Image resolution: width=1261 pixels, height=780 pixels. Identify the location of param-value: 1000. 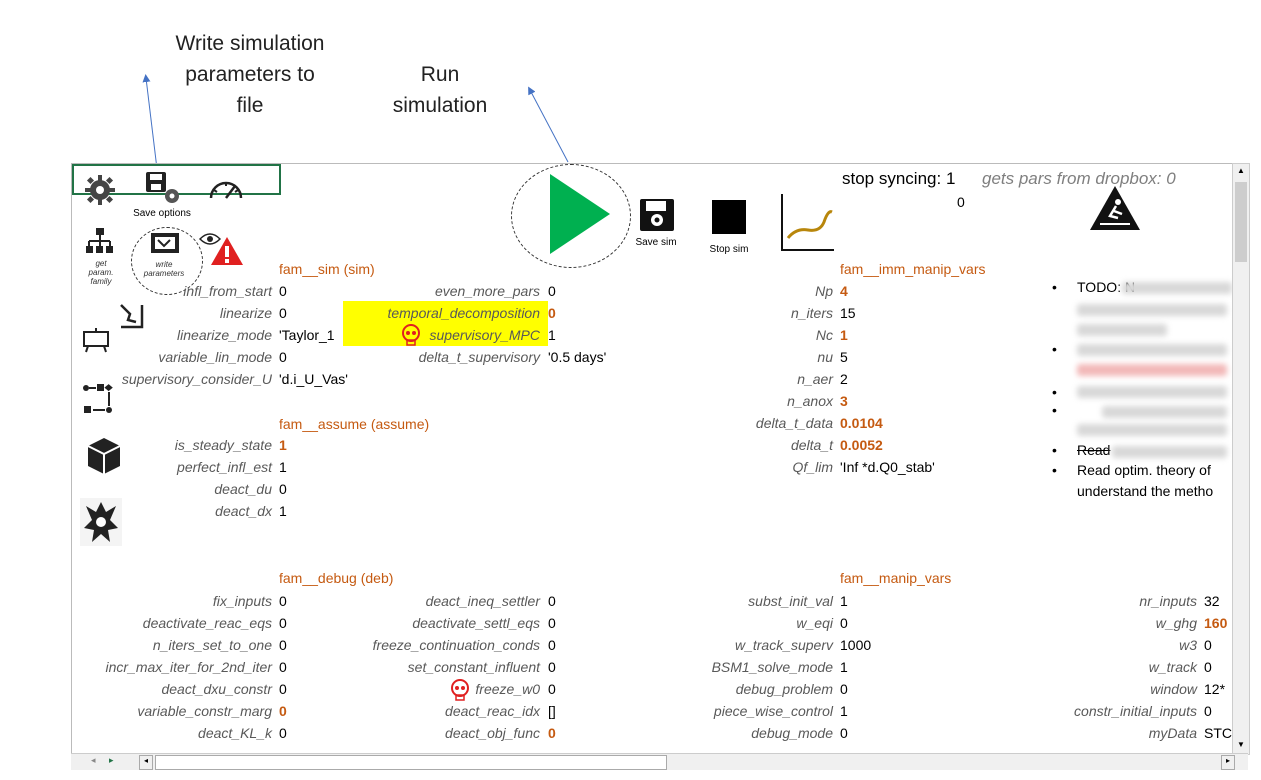
(855, 645).